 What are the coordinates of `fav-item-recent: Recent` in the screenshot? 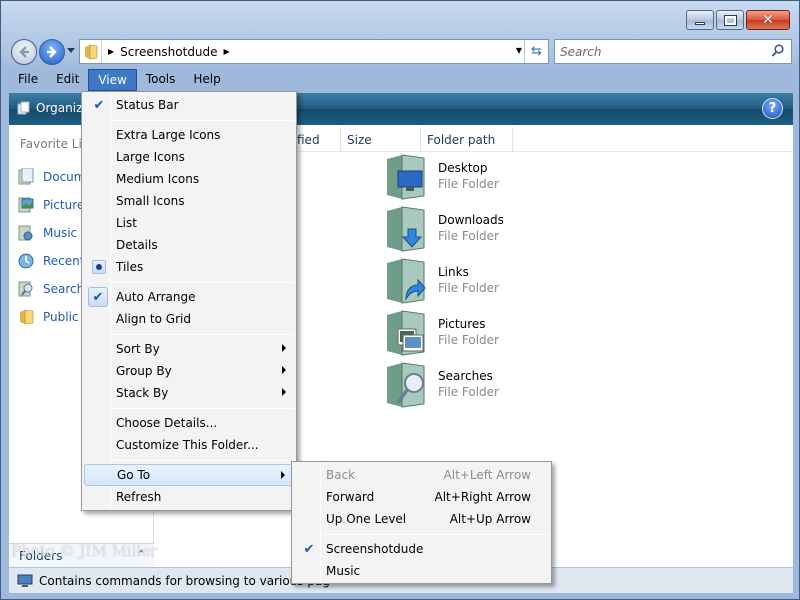 It's located at (51, 261).